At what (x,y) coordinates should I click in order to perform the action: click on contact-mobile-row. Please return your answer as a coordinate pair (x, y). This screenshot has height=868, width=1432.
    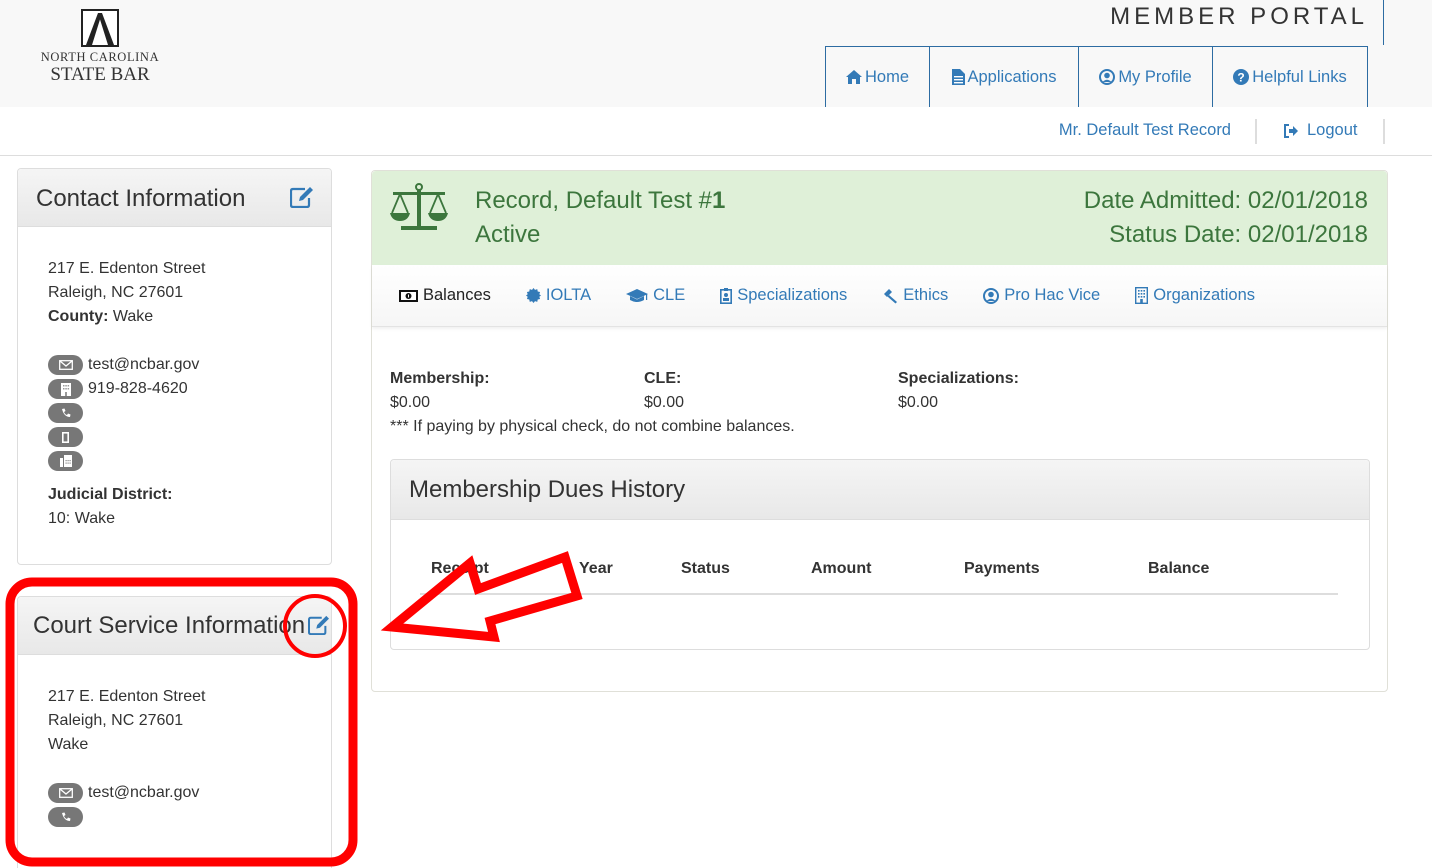
    Looking at the image, I should click on (189, 437).